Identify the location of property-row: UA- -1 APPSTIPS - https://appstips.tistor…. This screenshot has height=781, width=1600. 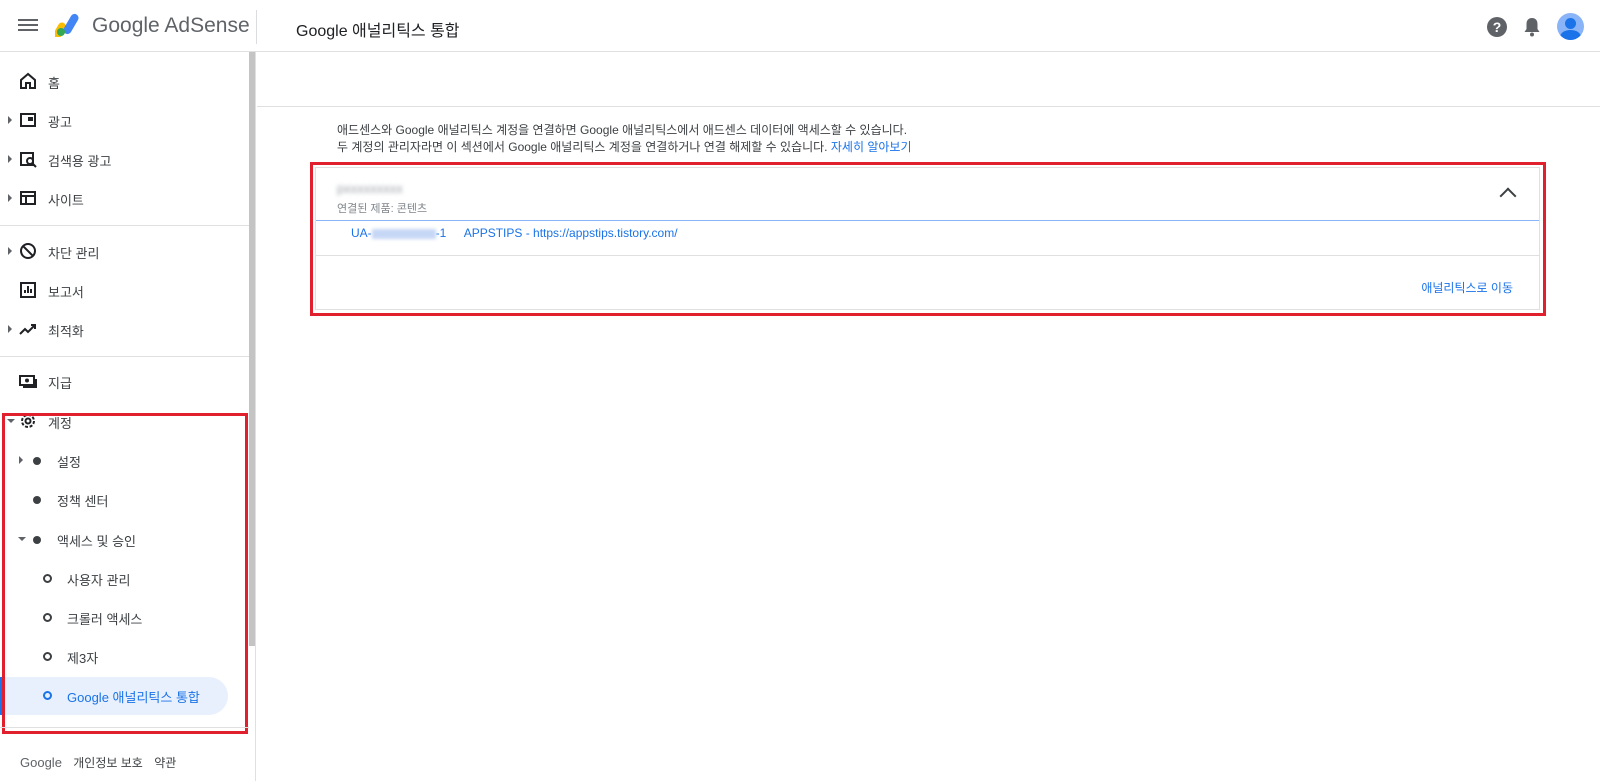
(514, 233).